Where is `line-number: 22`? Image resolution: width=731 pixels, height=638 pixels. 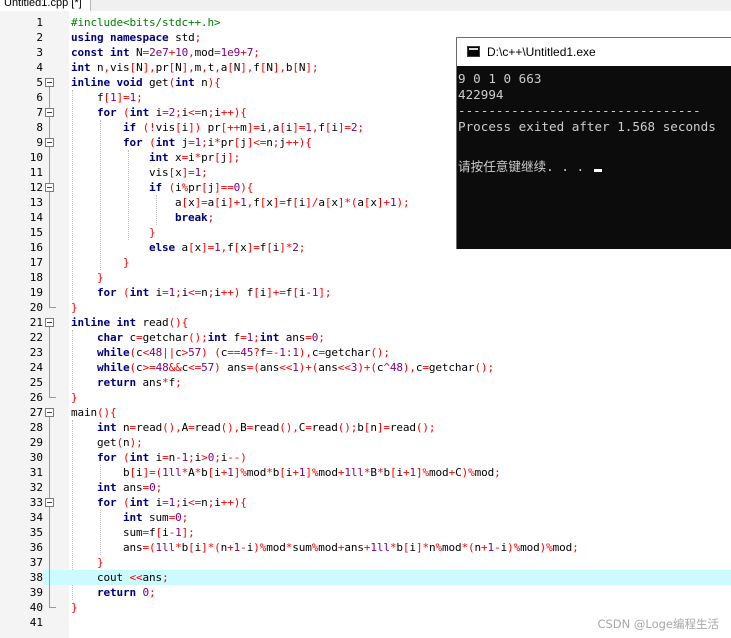
line-number: 22 is located at coordinates (36, 337).